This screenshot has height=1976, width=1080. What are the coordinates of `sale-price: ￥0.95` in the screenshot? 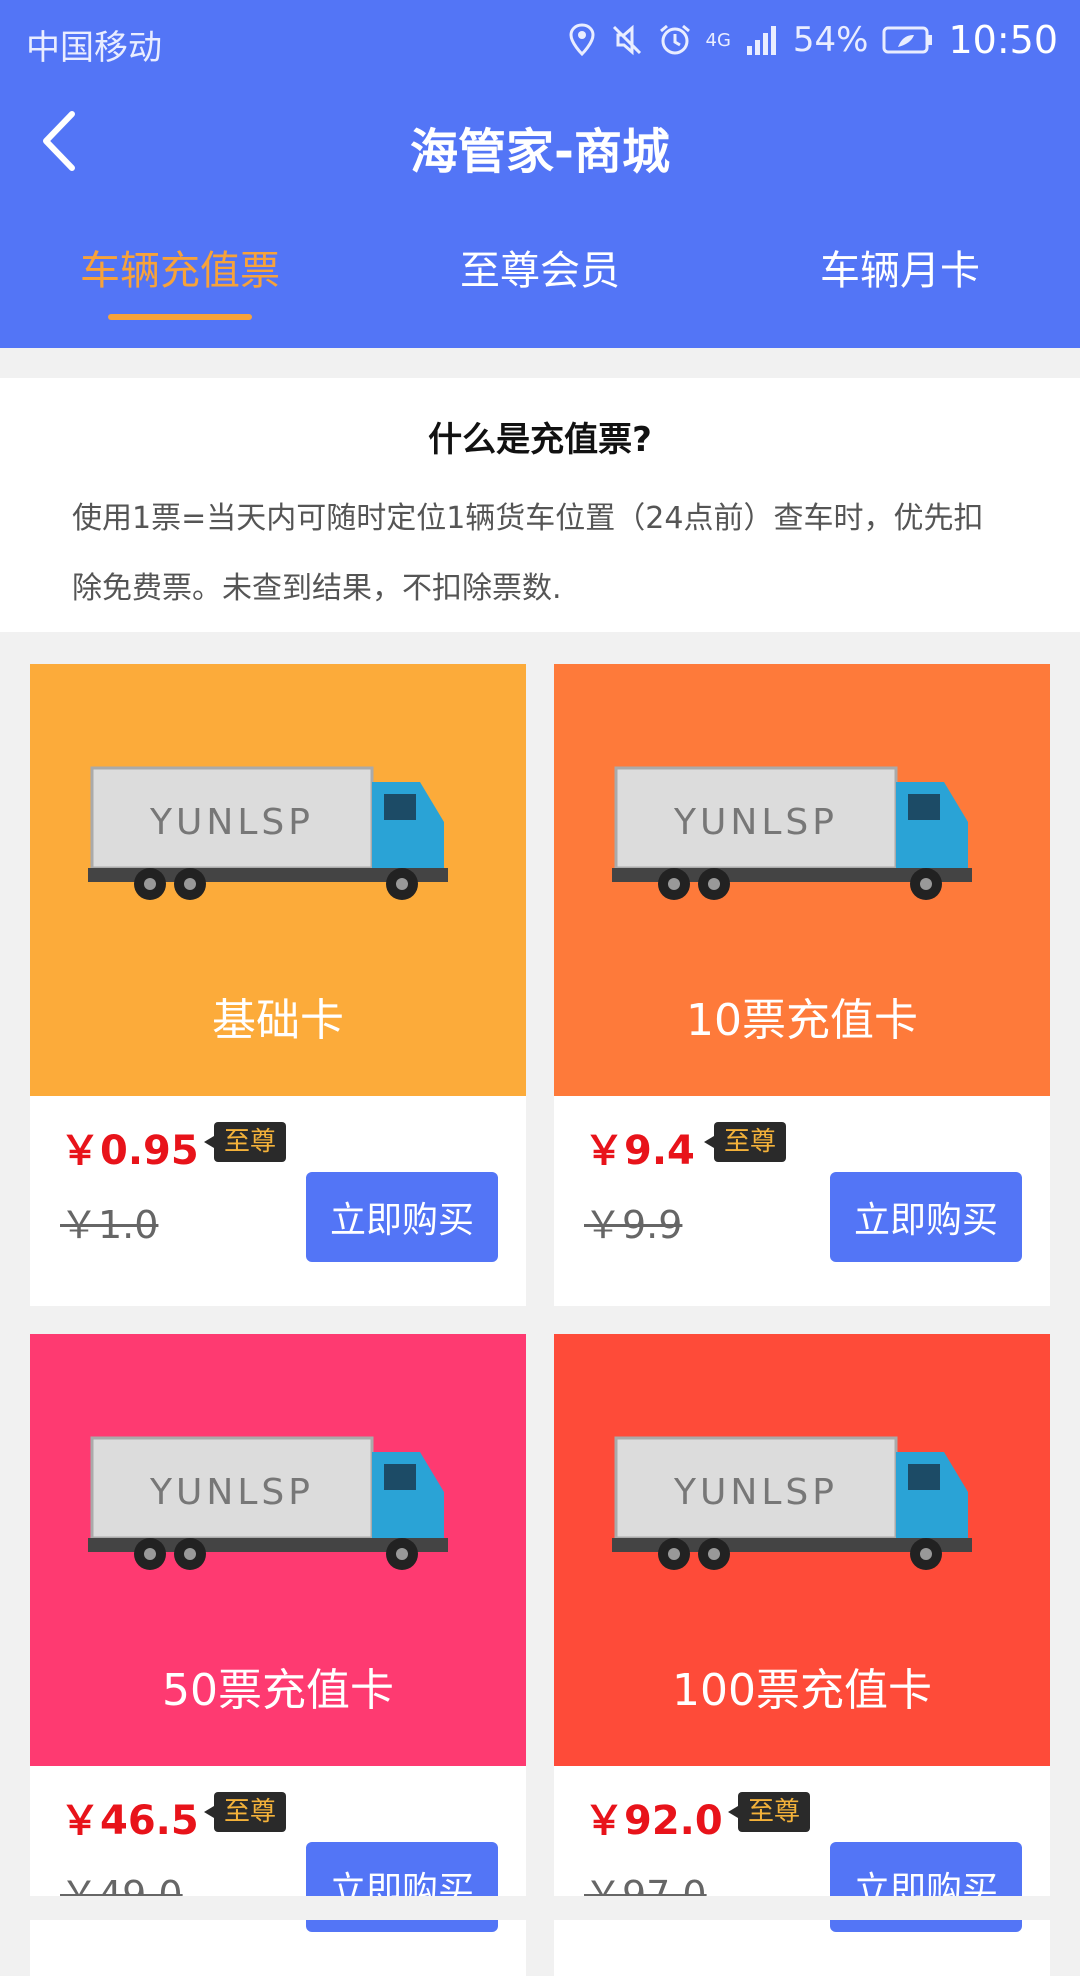 It's located at (129, 1151).